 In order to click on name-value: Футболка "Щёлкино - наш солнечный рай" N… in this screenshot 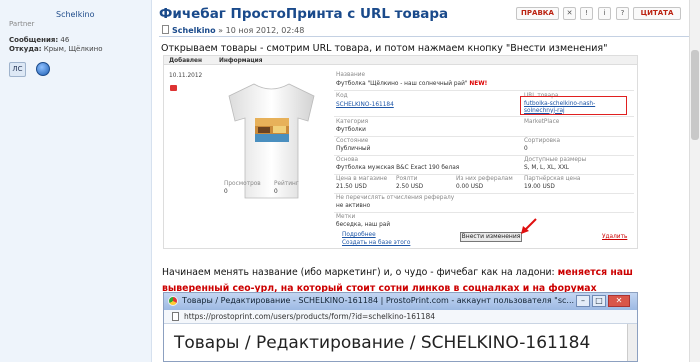, I will do `click(411, 84)`.